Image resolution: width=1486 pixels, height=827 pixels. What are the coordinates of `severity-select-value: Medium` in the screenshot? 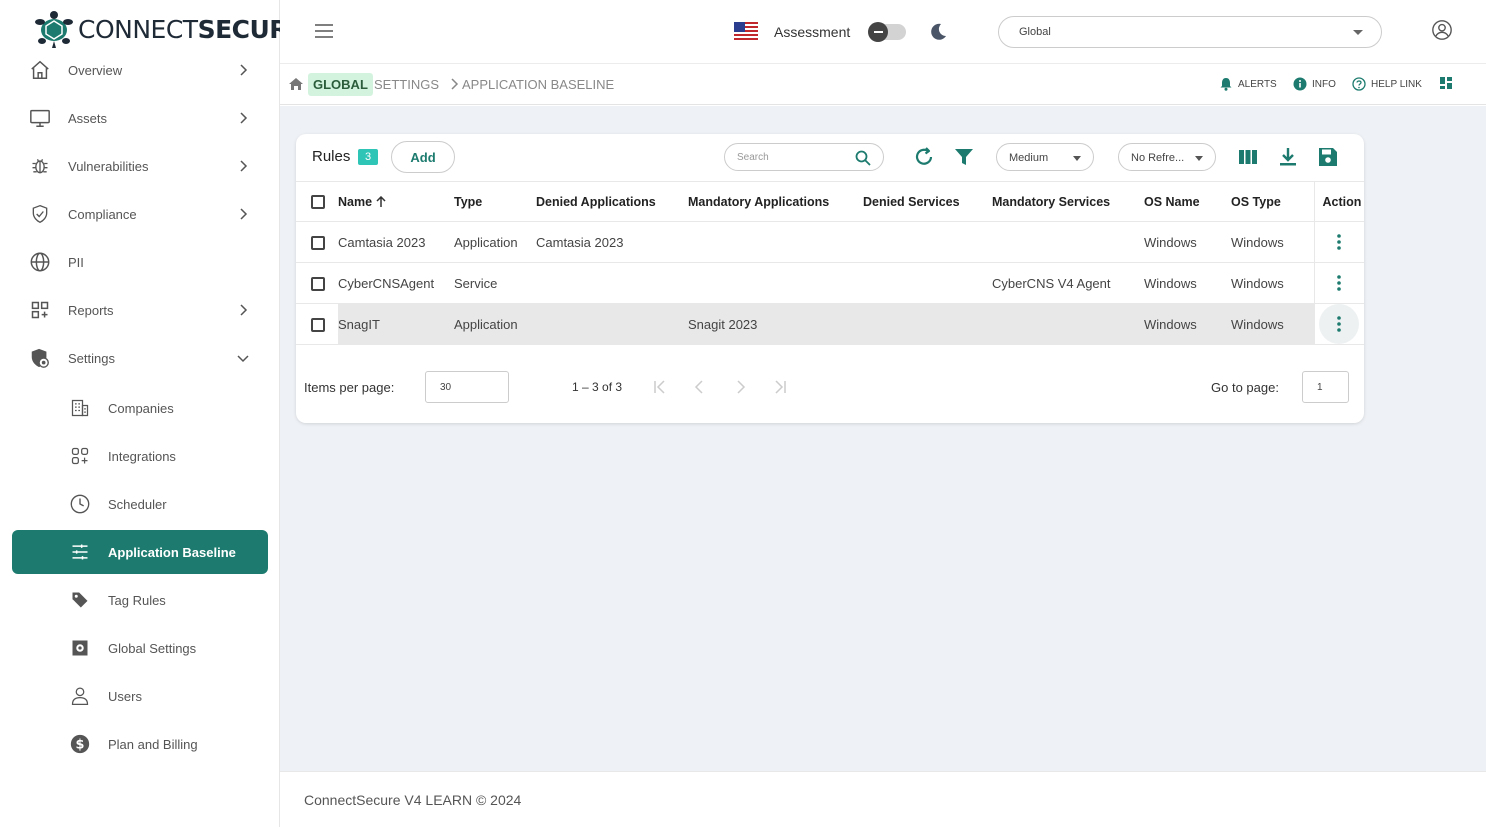 It's located at (1029, 158).